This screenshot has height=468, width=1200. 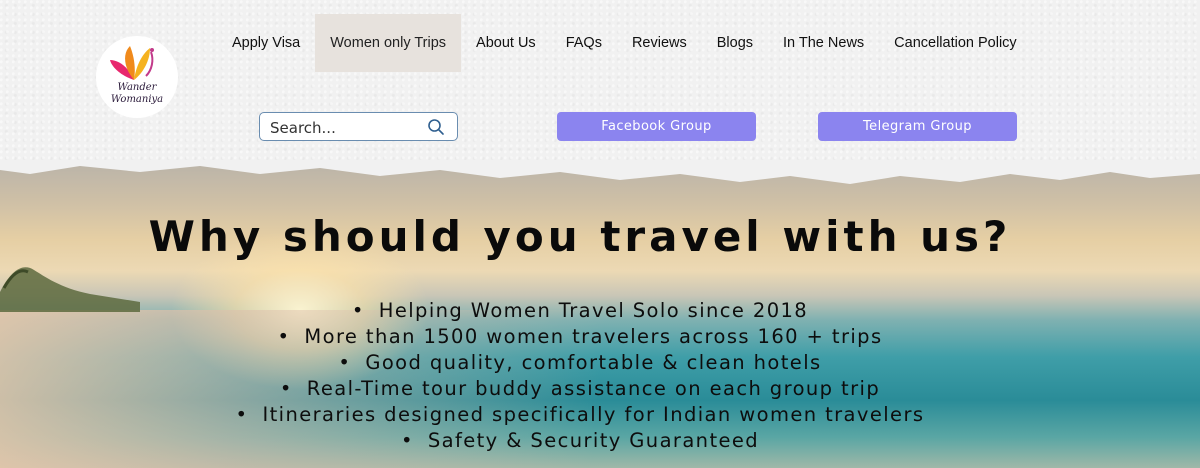 What do you see at coordinates (137, 87) in the screenshot?
I see `logo-text-line1: Wander` at bounding box center [137, 87].